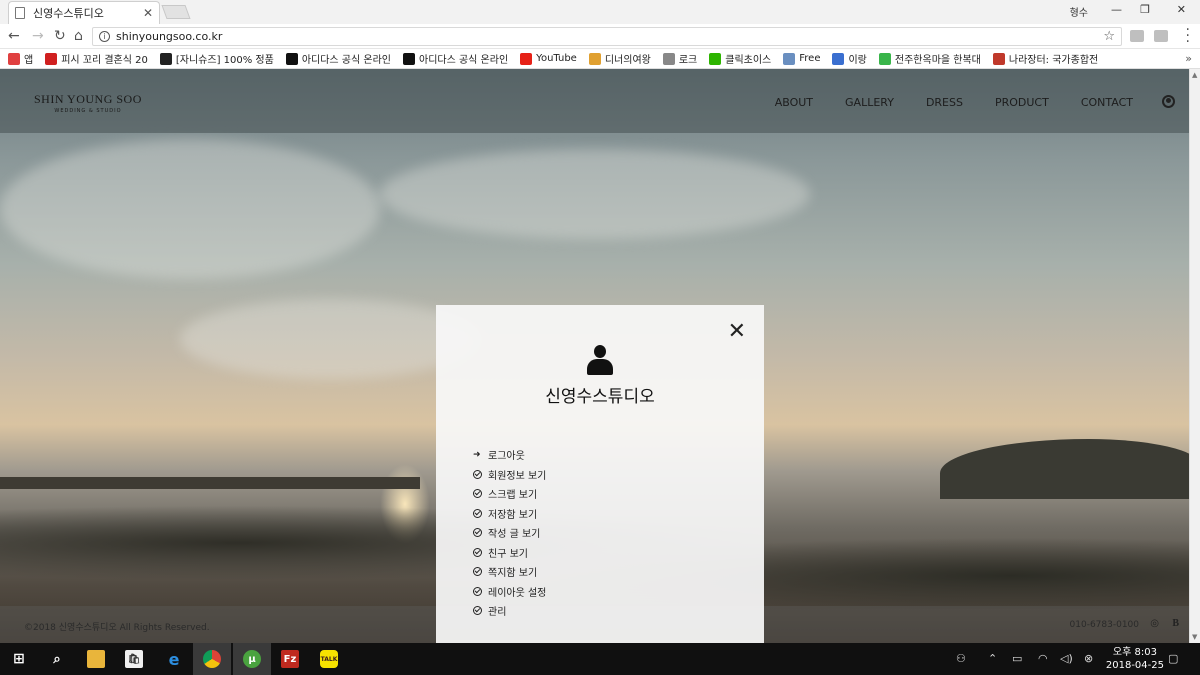 The width and height of the screenshot is (1200, 675). Describe the element at coordinates (513, 496) in the screenshot. I see `menu-item-label: 스크랩 보기` at that location.